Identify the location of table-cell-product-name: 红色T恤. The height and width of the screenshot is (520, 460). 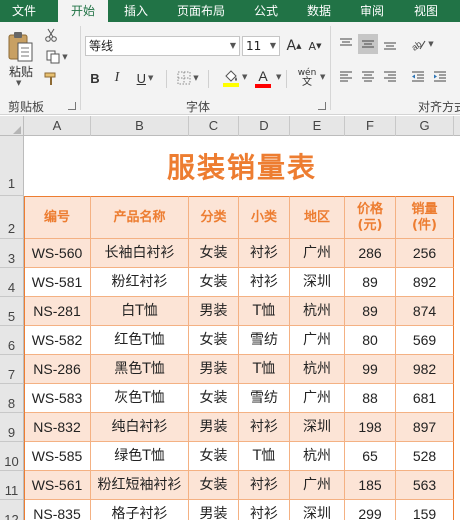
(140, 340).